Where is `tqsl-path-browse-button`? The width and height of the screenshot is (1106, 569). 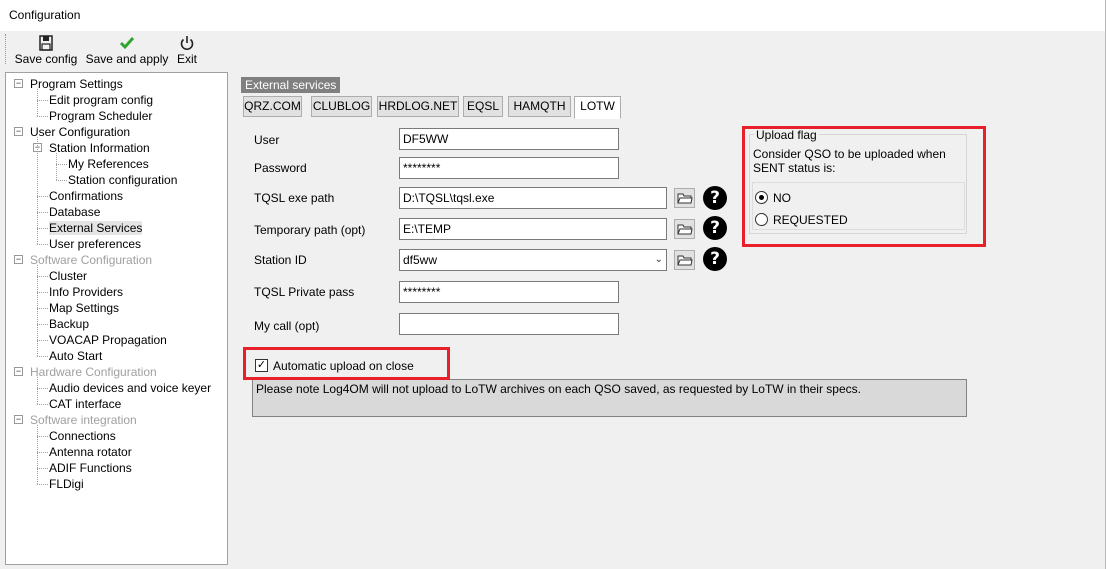 tqsl-path-browse-button is located at coordinates (684, 198).